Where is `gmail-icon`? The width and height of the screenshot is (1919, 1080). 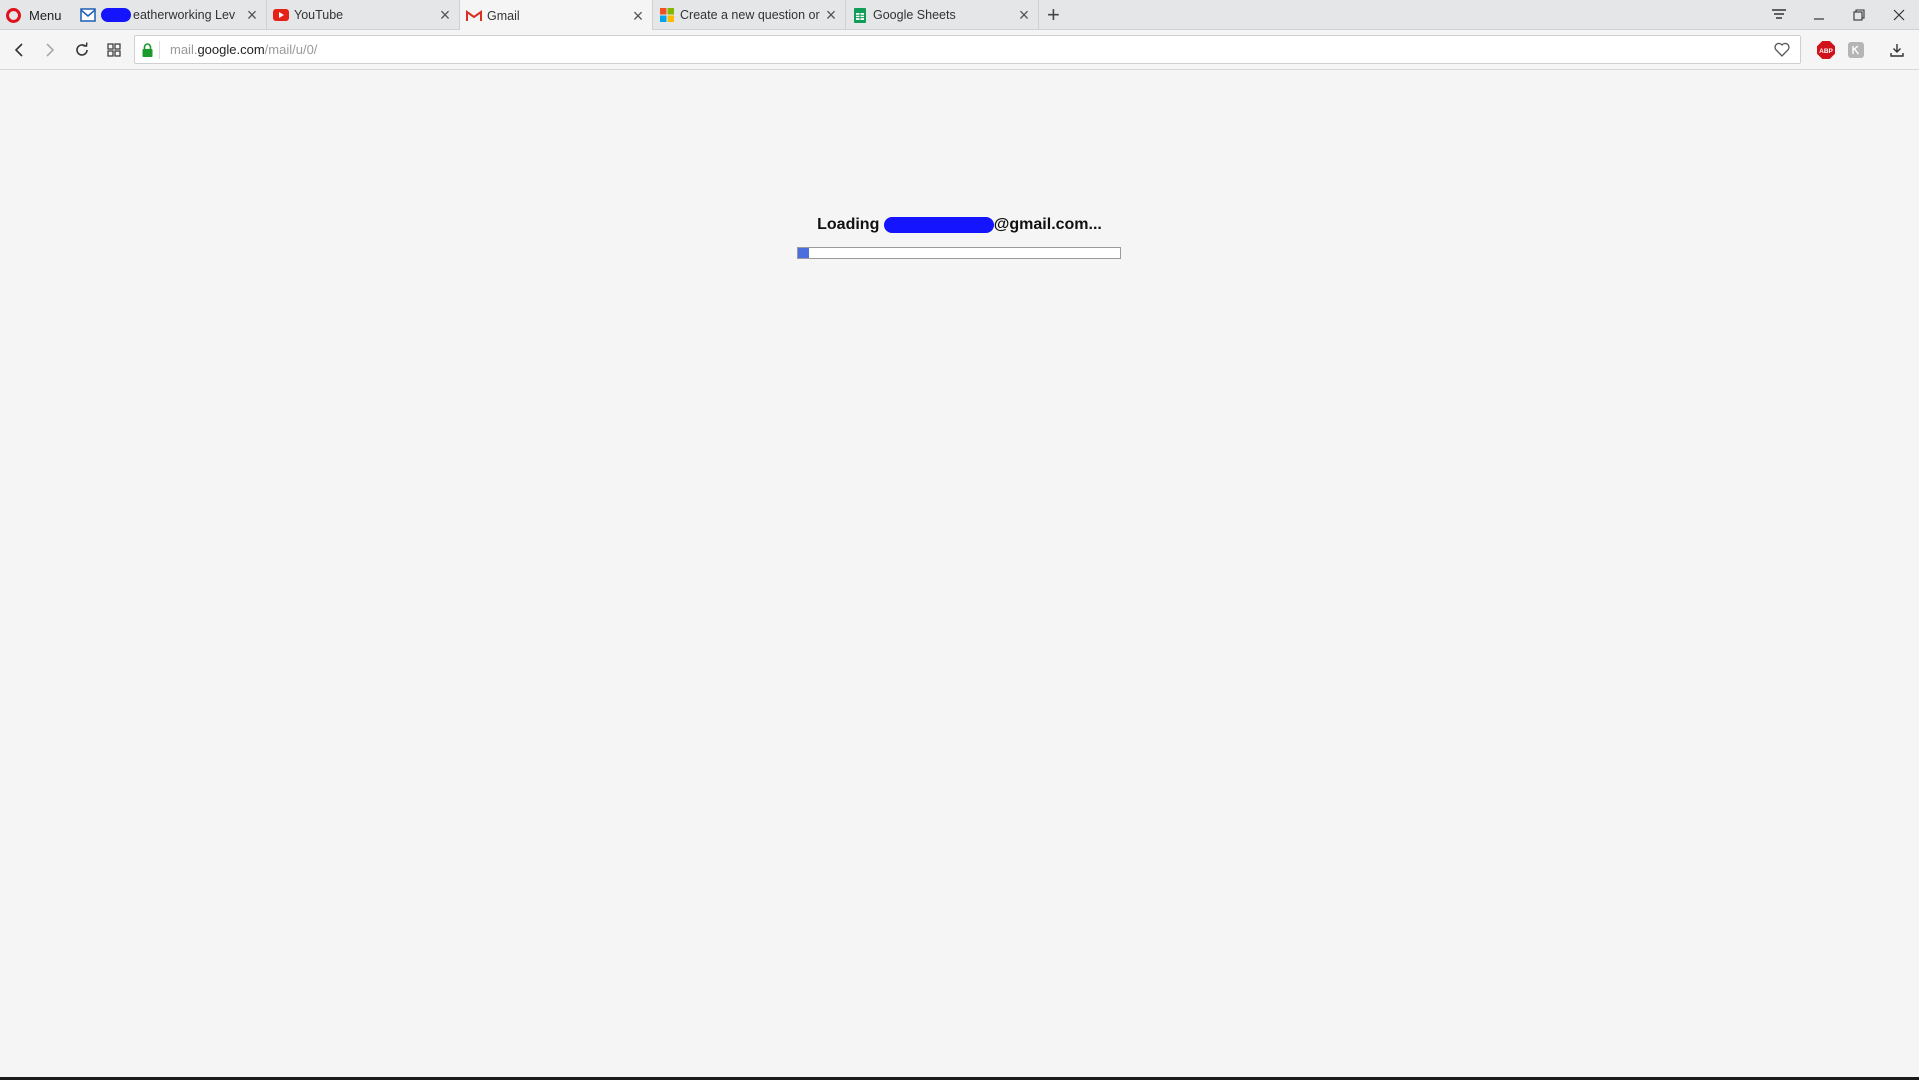
gmail-icon is located at coordinates (474, 16).